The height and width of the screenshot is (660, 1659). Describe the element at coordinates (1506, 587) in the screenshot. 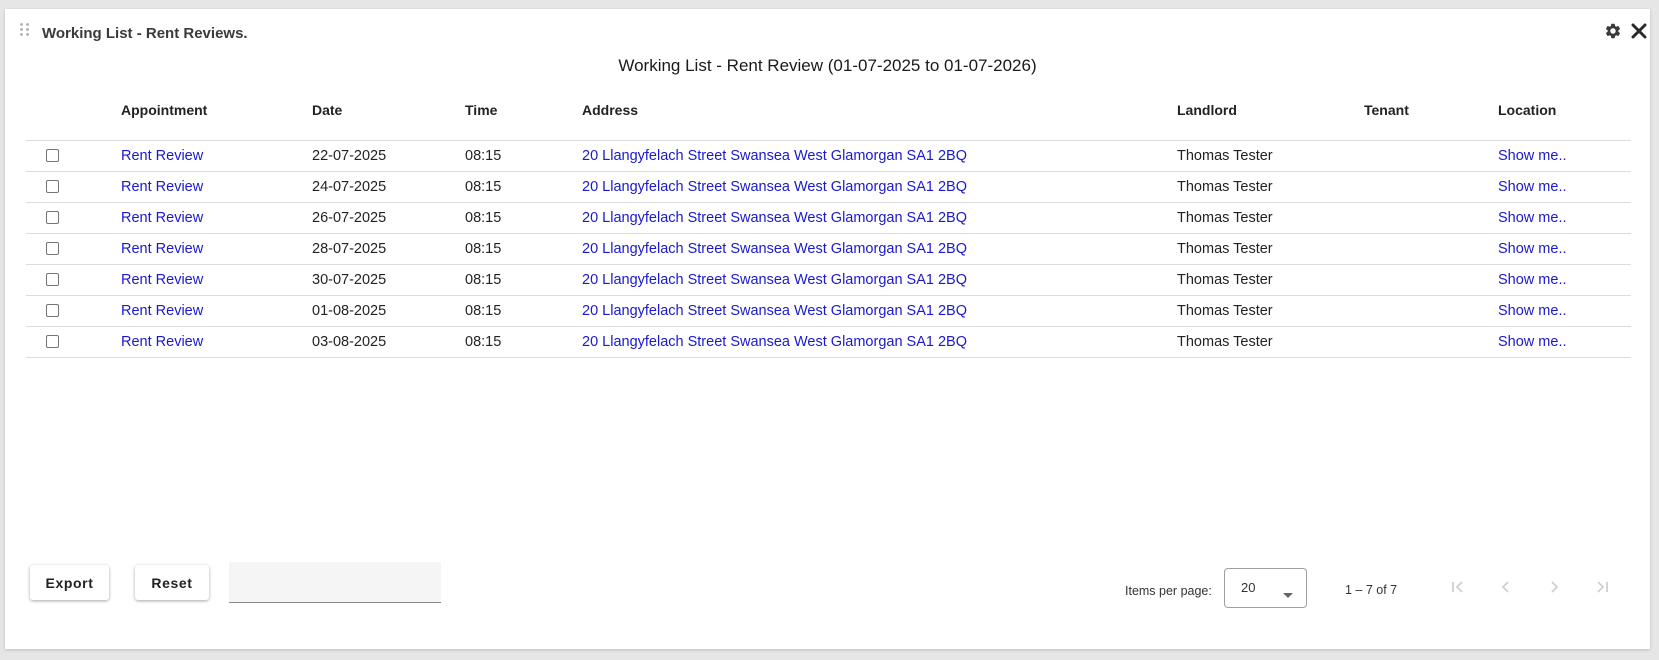

I see `previous-page-icon` at that location.